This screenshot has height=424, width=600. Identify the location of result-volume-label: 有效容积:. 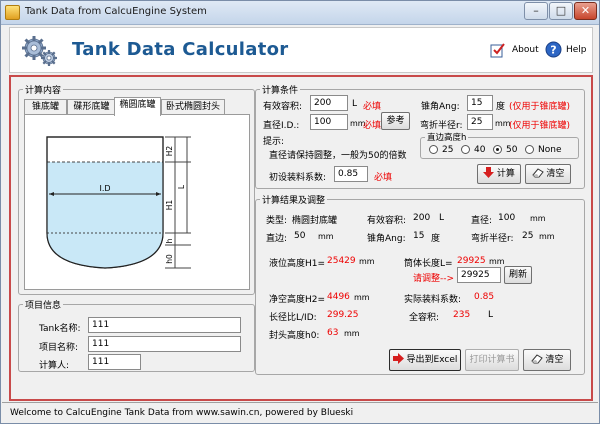
(387, 221).